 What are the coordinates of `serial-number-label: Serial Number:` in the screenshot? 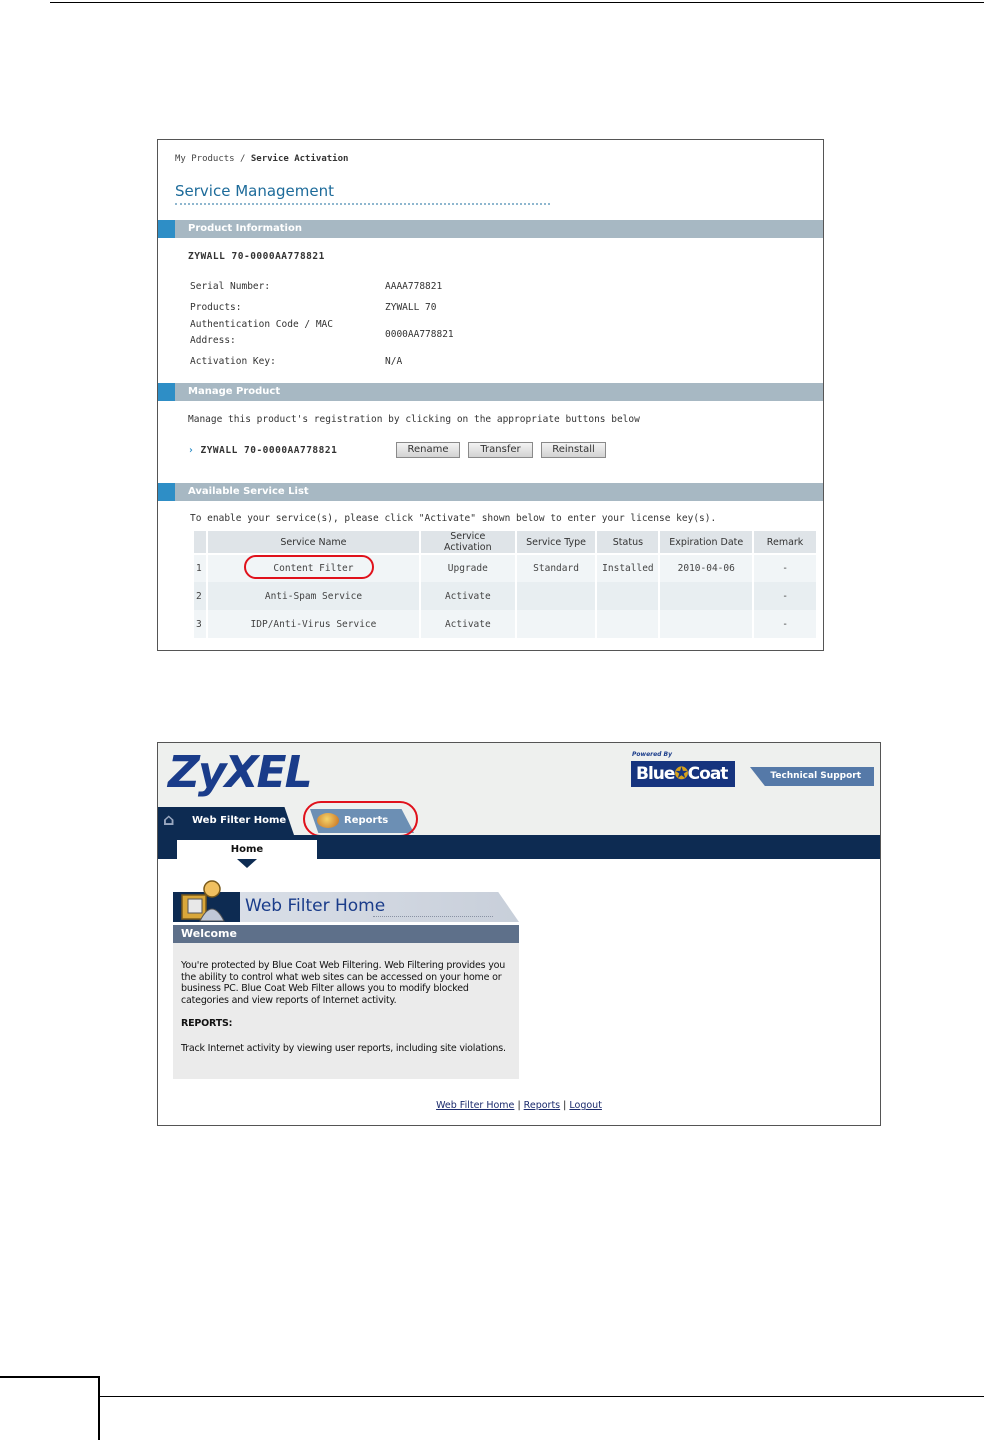 It's located at (230, 286).